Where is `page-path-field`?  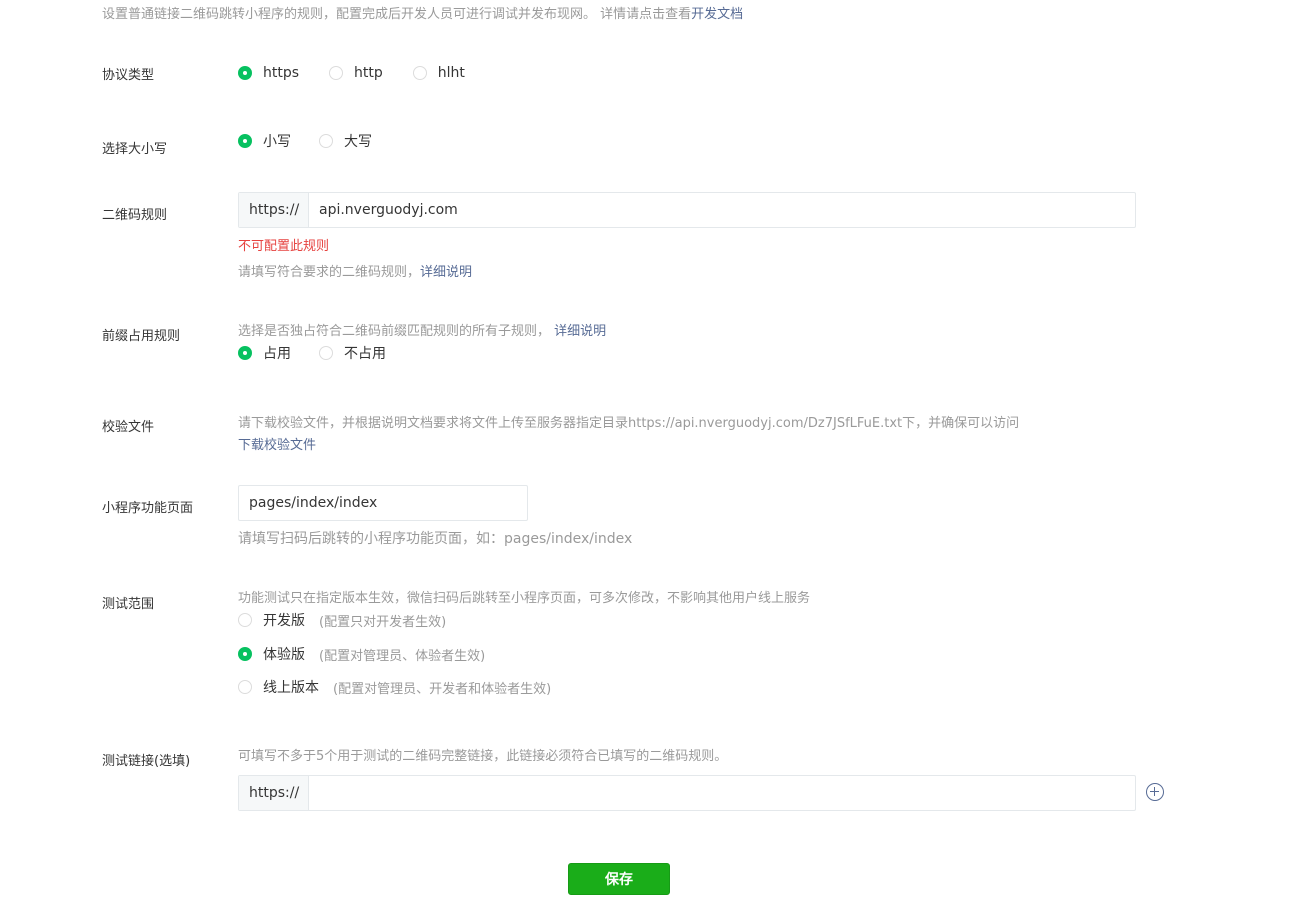
page-path-field is located at coordinates (383, 503).